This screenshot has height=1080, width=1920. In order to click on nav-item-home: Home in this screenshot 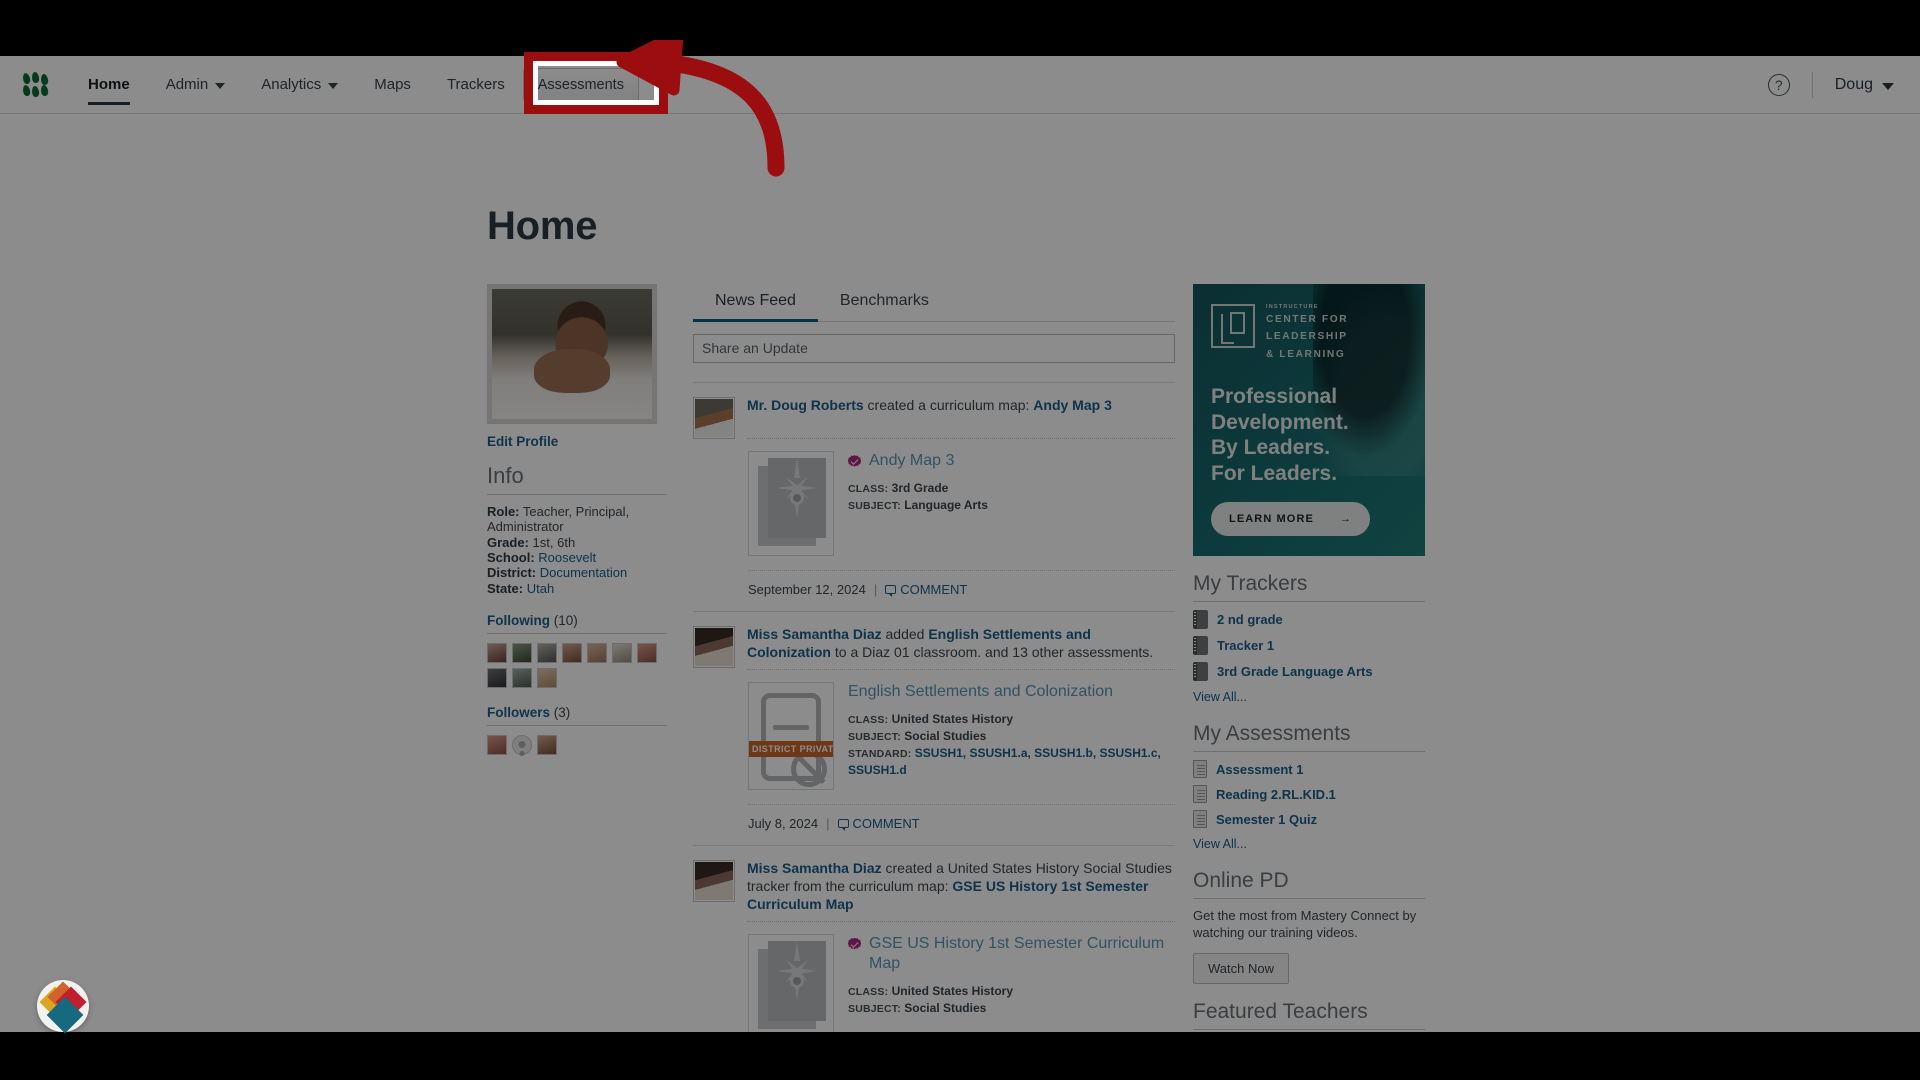, I will do `click(109, 85)`.